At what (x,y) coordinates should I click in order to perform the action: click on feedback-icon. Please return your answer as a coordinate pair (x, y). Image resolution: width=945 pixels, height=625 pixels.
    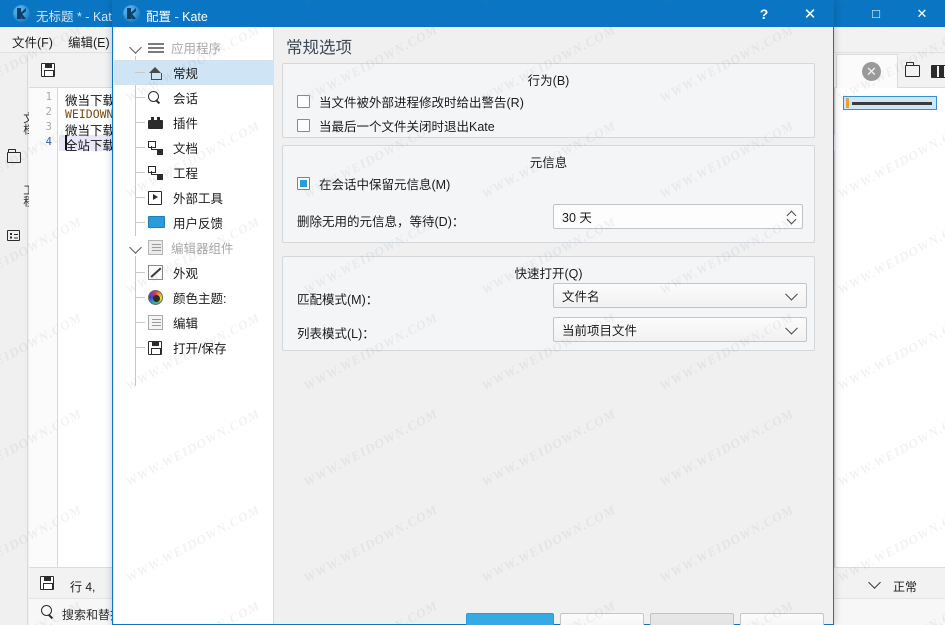
    Looking at the image, I should click on (156, 223).